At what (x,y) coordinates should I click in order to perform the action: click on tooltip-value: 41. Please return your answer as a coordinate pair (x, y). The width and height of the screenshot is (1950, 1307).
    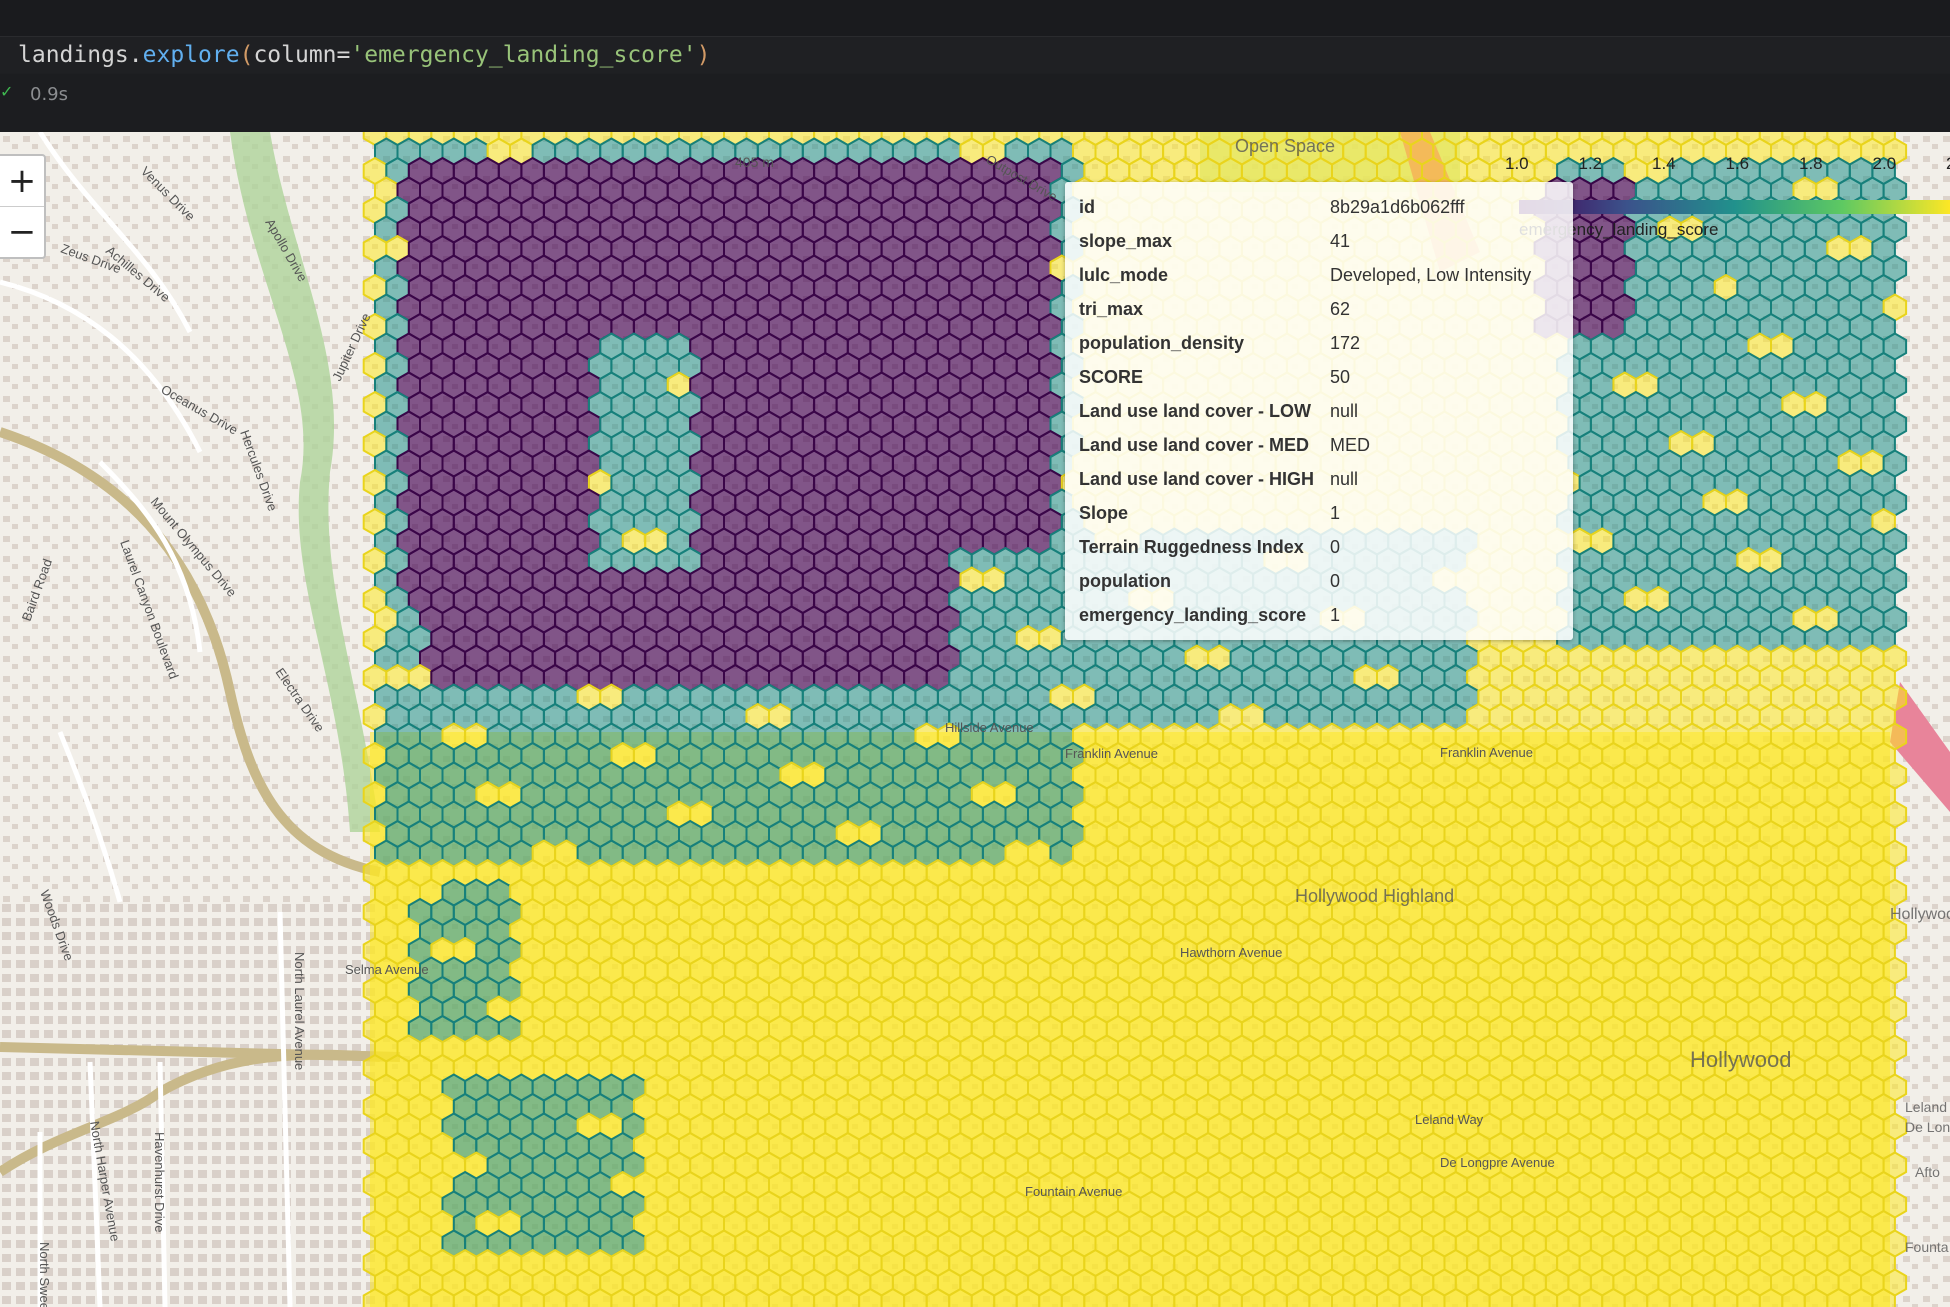
    Looking at the image, I should click on (1340, 240).